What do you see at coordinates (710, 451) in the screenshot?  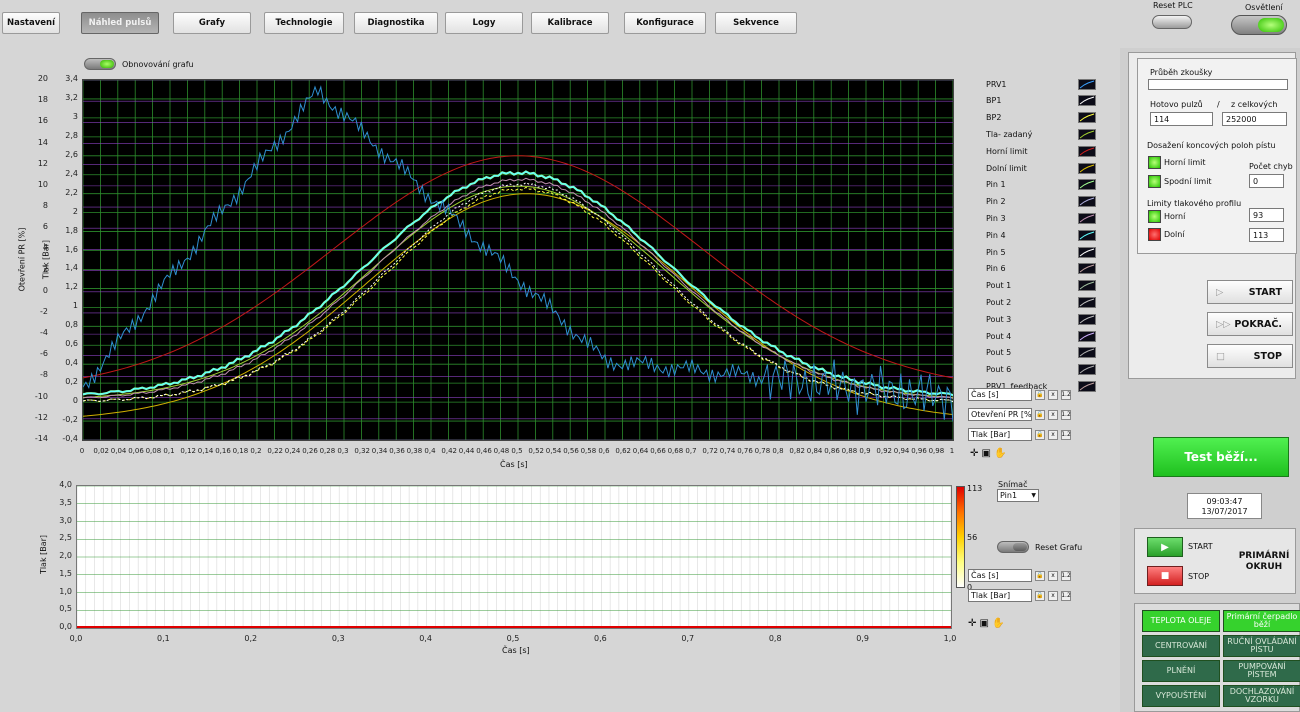 I see `x-tick: 0,72` at bounding box center [710, 451].